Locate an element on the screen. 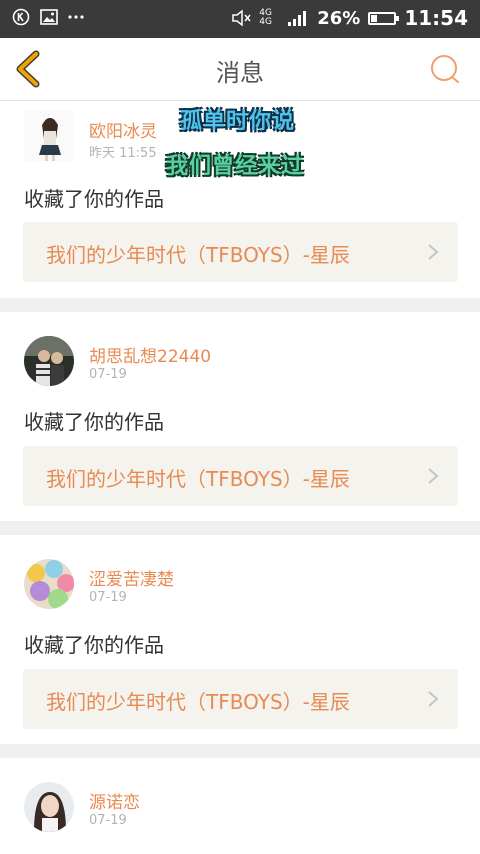  battery-percent: 26% is located at coordinates (339, 18).